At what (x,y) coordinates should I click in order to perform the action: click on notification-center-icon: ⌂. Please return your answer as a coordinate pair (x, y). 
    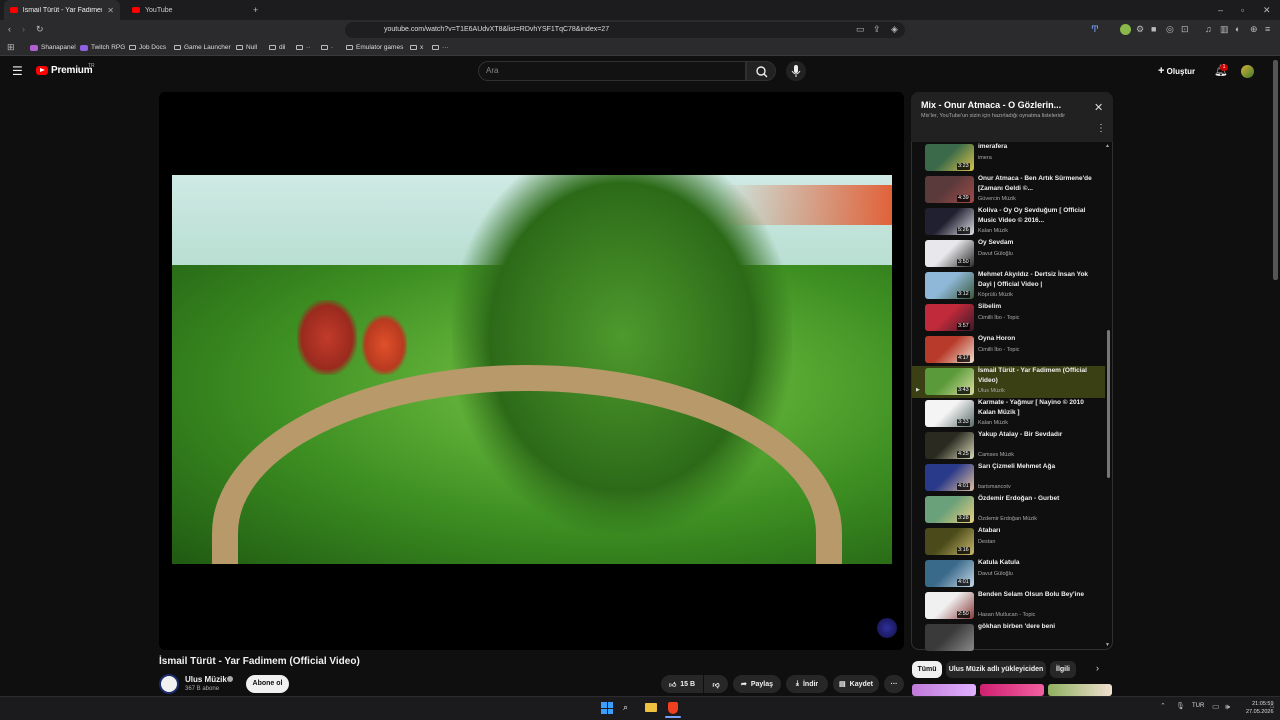
    Looking at the image, I should click on (1272, 707).